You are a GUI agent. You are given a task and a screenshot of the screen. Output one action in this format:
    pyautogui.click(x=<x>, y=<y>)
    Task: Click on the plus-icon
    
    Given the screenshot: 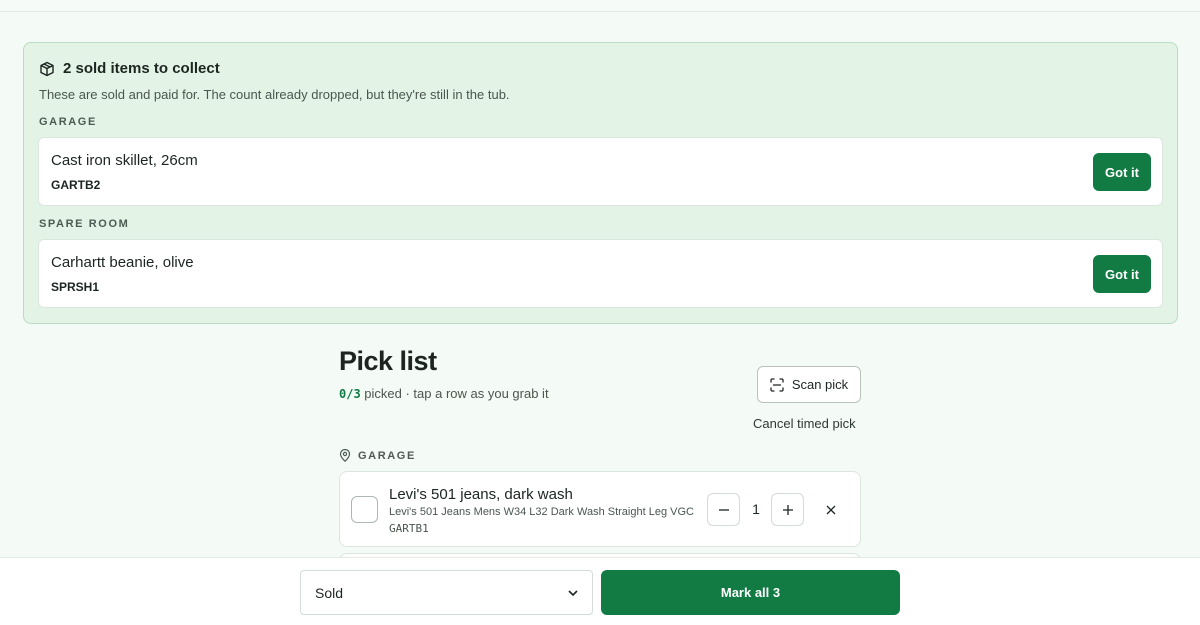 What is the action you would take?
    pyautogui.click(x=787, y=509)
    